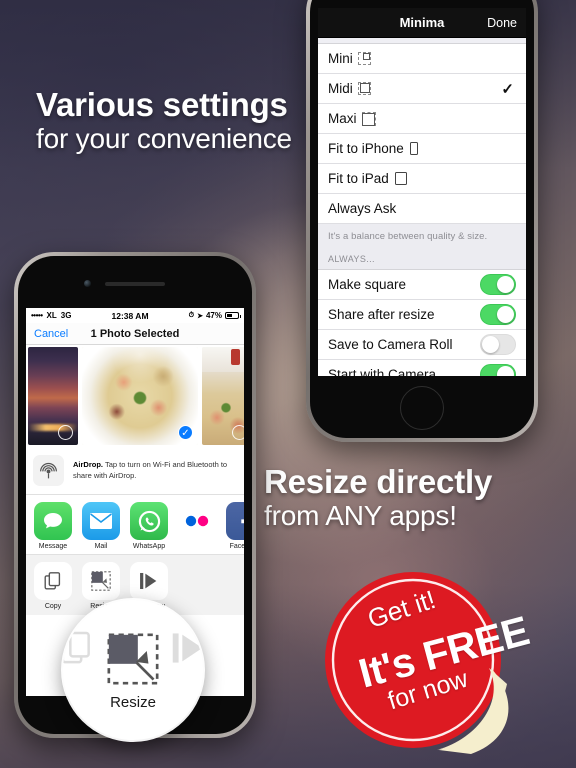 The width and height of the screenshot is (576, 768). Describe the element at coordinates (427, 663) in the screenshot. I see `free-sticker: Get it! It's FREE for now` at that location.